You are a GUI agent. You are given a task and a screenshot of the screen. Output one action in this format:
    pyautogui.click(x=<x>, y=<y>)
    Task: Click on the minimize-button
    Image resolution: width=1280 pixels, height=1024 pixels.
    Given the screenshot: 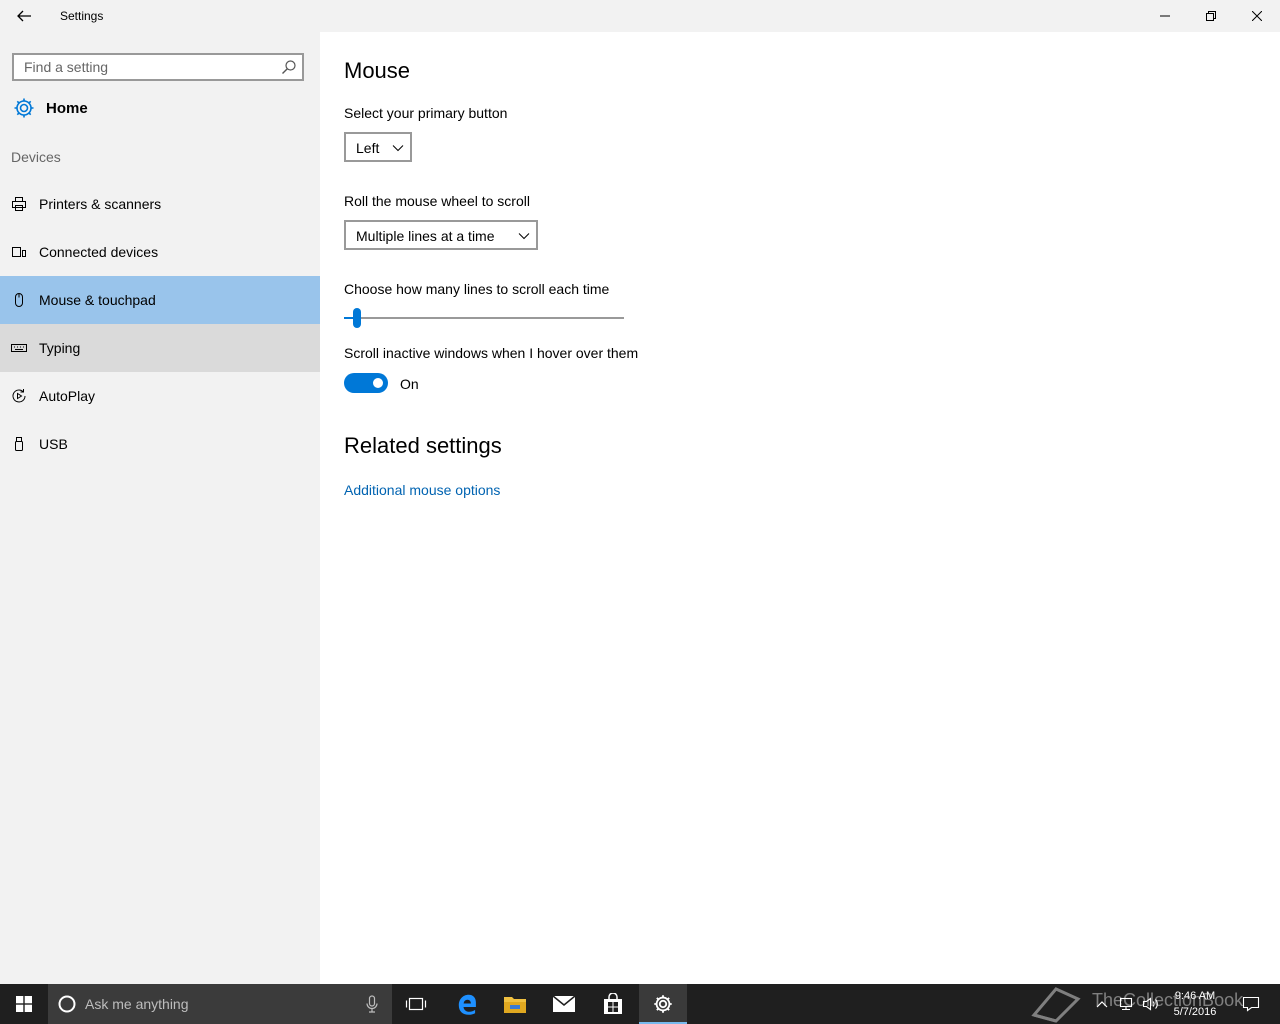 What is the action you would take?
    pyautogui.click(x=1165, y=16)
    